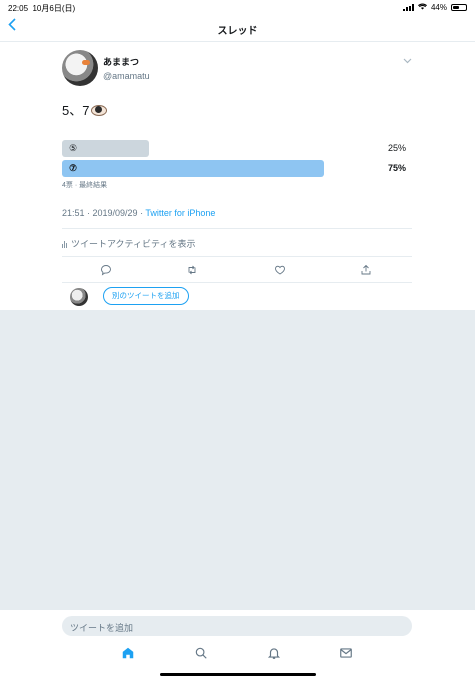 The height and width of the screenshot is (680, 475). I want to click on tweet-author: あままつ @amamatu, so click(126, 68).